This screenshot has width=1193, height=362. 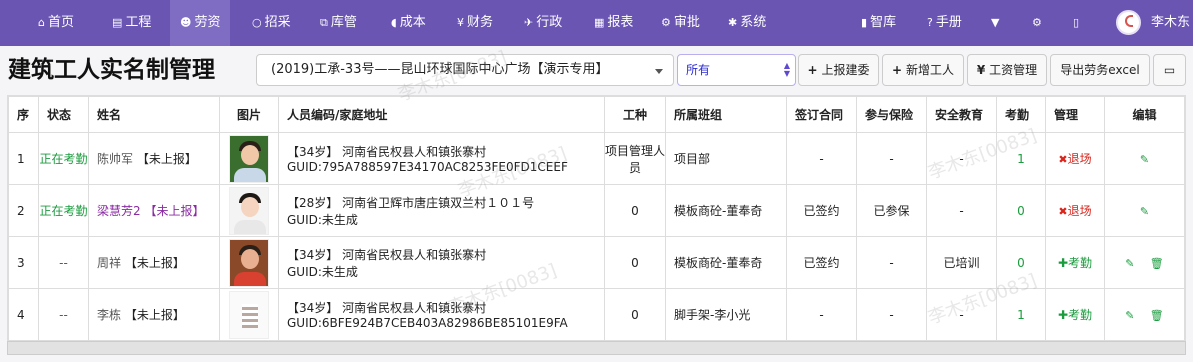 I want to click on row-no: 3, so click(x=23, y=262).